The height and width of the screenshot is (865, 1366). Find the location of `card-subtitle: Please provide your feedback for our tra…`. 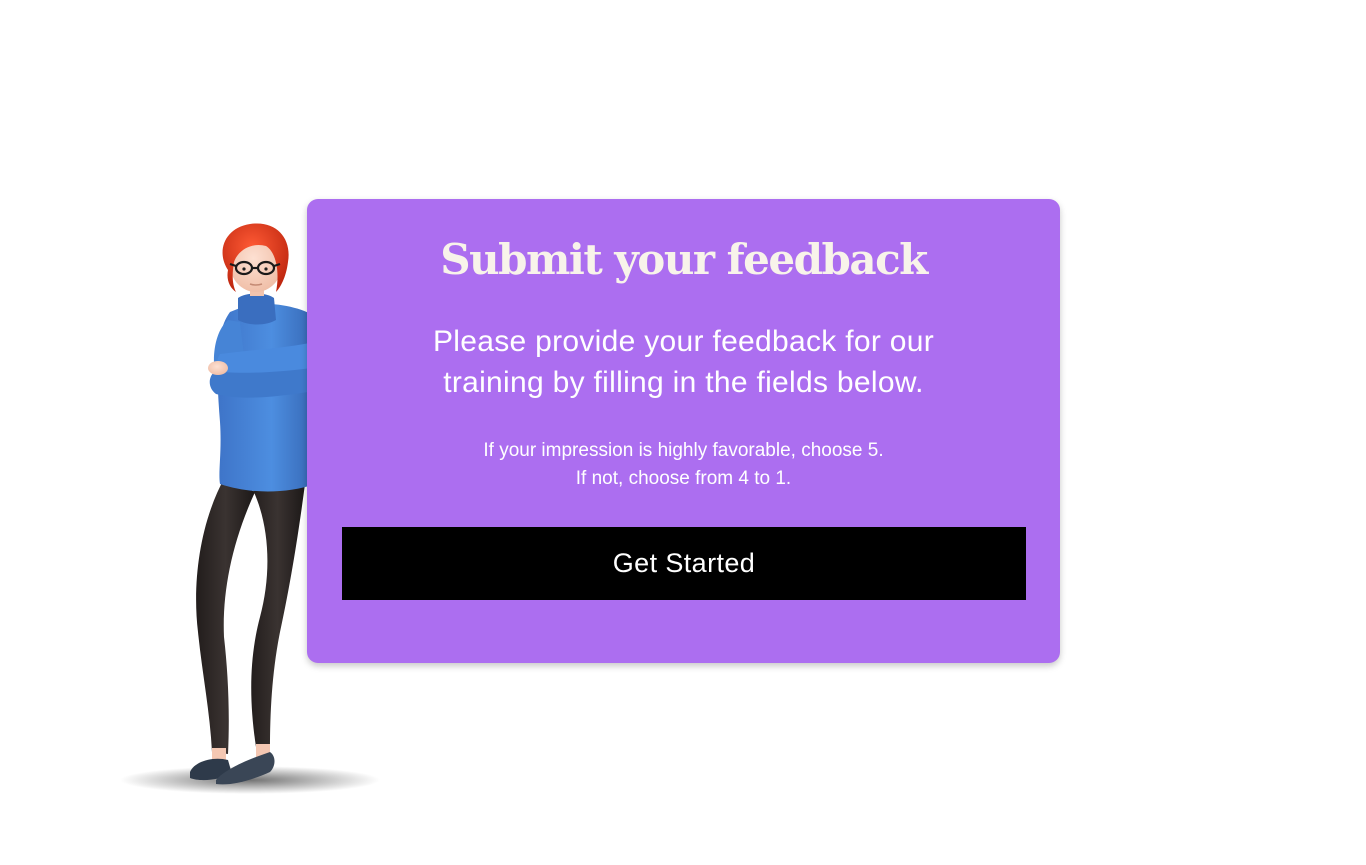

card-subtitle: Please provide your feedback for our tra… is located at coordinates (683, 362).